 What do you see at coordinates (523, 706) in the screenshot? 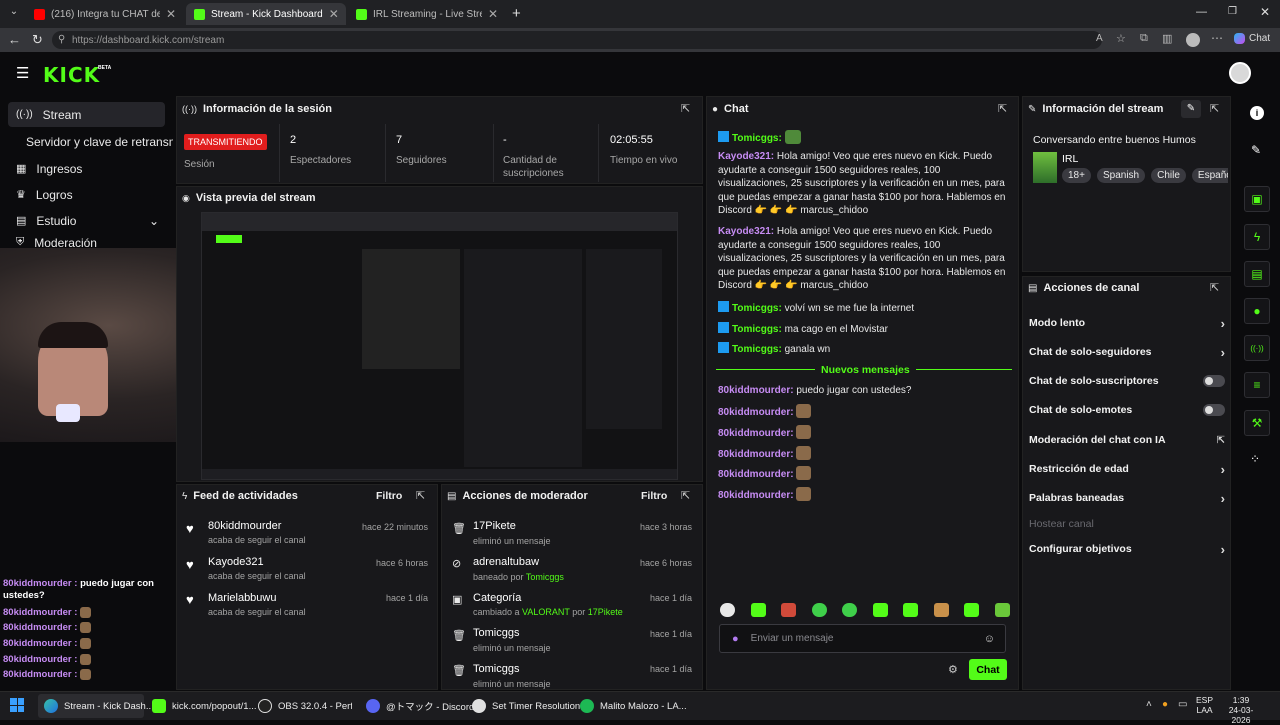
I see `taskbar-item-timer: Set Timer Resolution` at bounding box center [523, 706].